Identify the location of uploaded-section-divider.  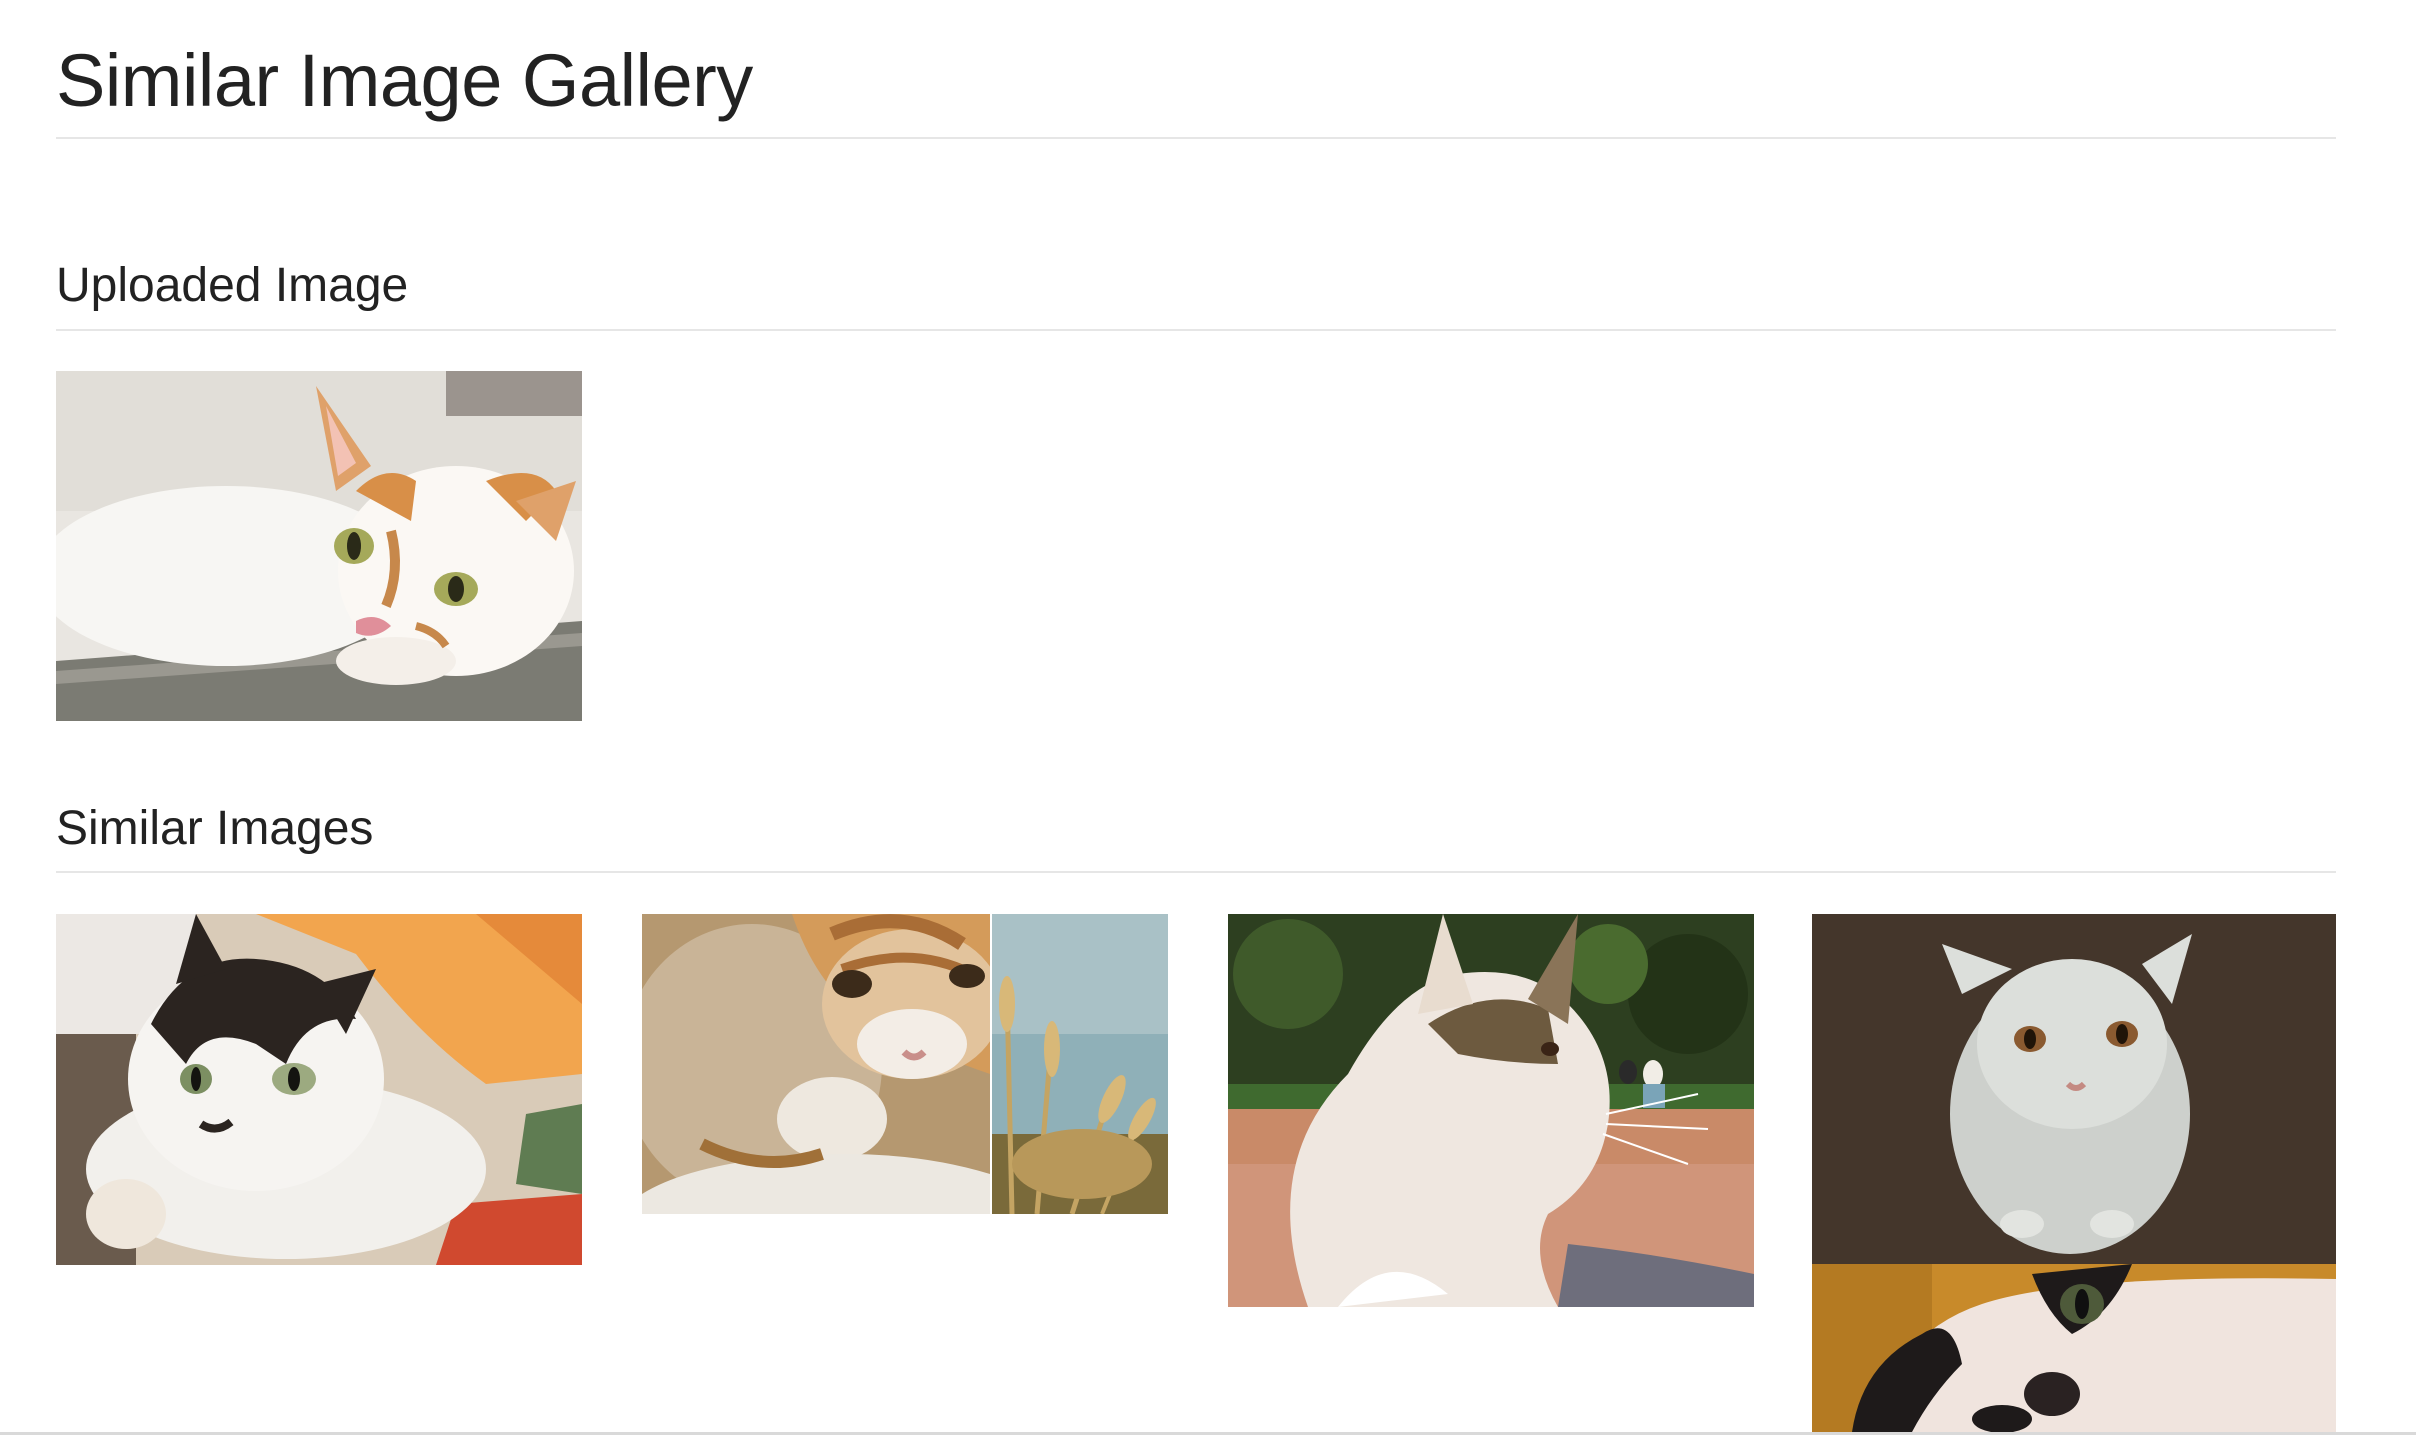
(1196, 330).